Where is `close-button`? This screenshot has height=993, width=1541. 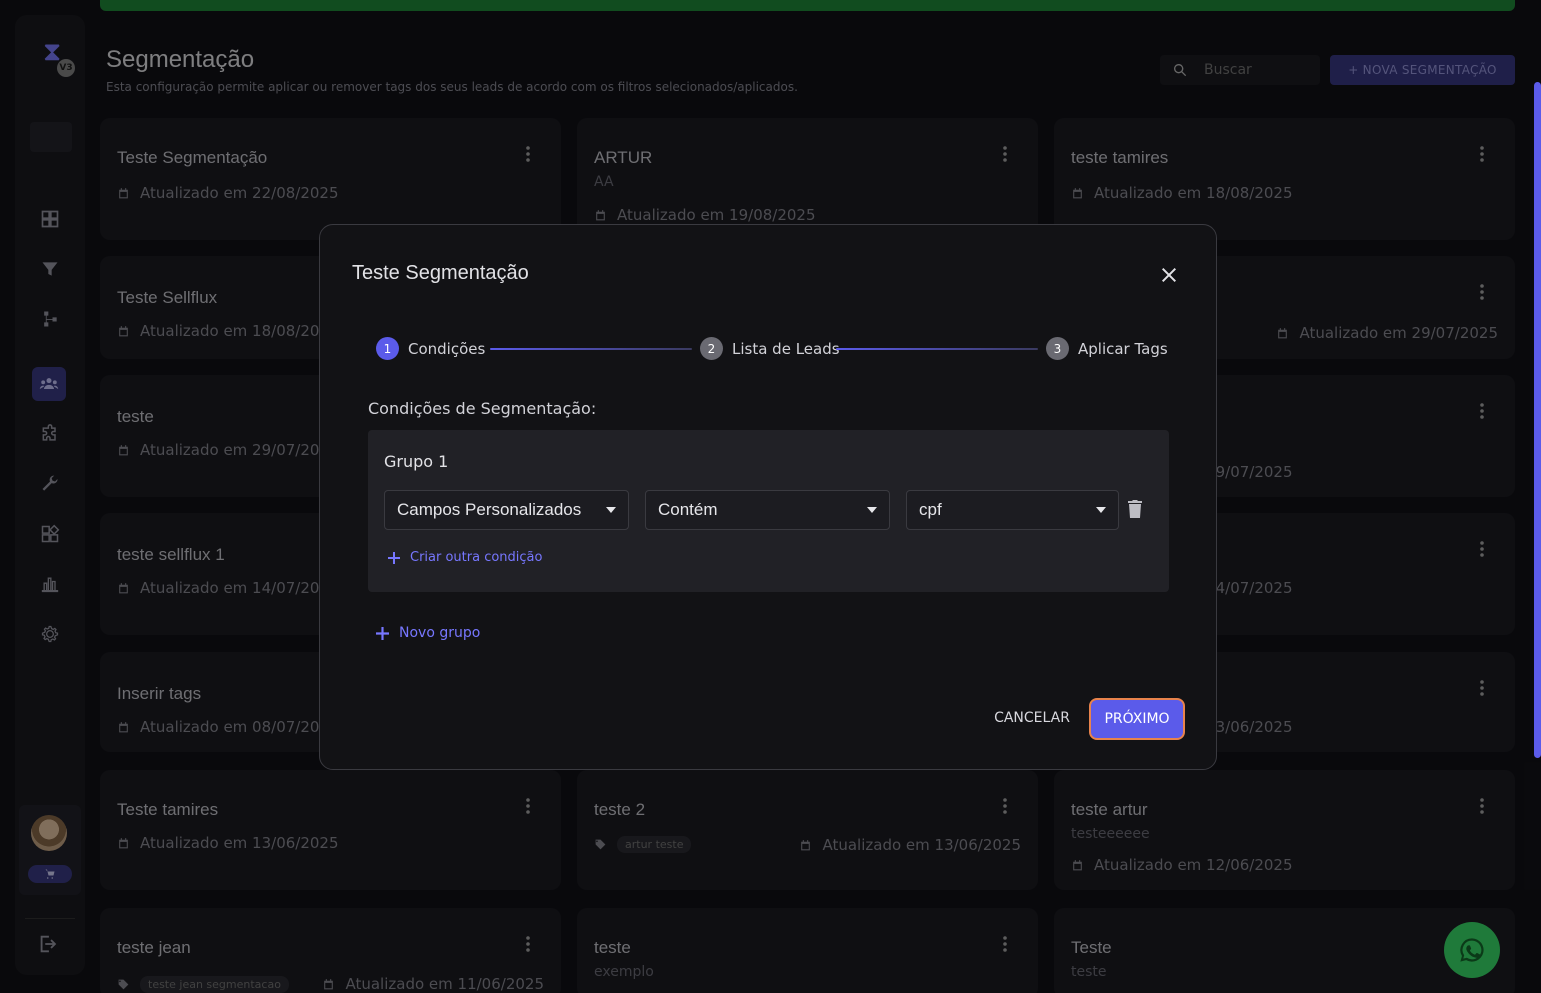
close-button is located at coordinates (1169, 275).